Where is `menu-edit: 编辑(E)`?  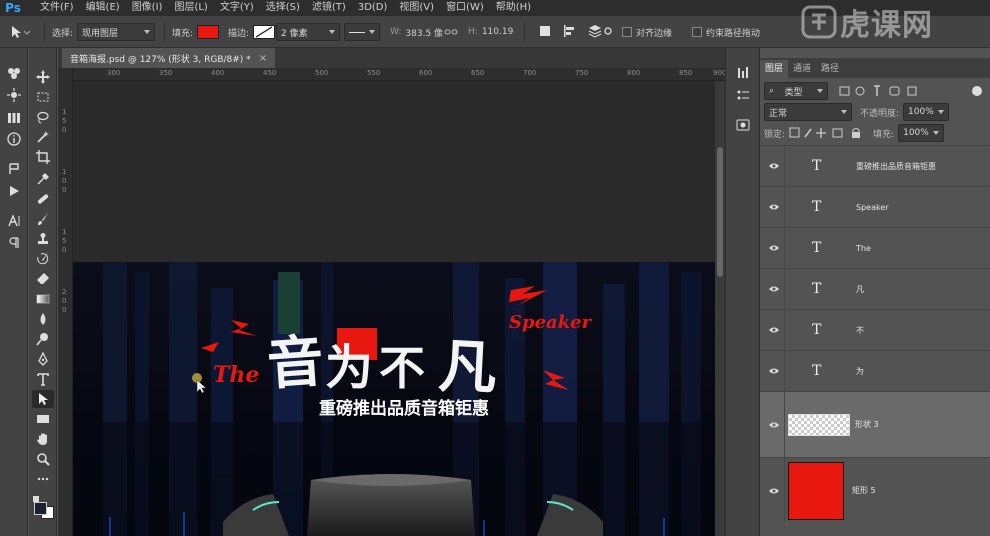 menu-edit: 编辑(E) is located at coordinates (103, 8).